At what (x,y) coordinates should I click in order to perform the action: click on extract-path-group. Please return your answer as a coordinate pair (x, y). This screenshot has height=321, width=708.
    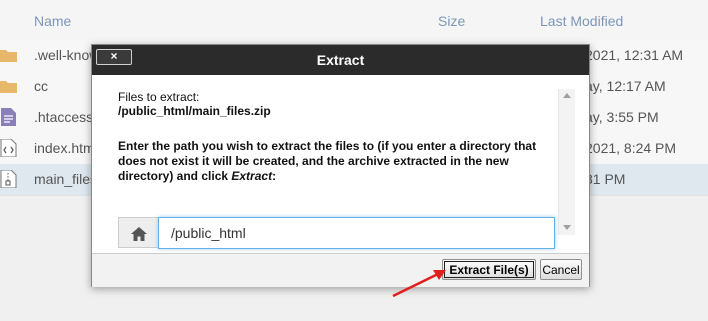
    Looking at the image, I should click on (336, 233).